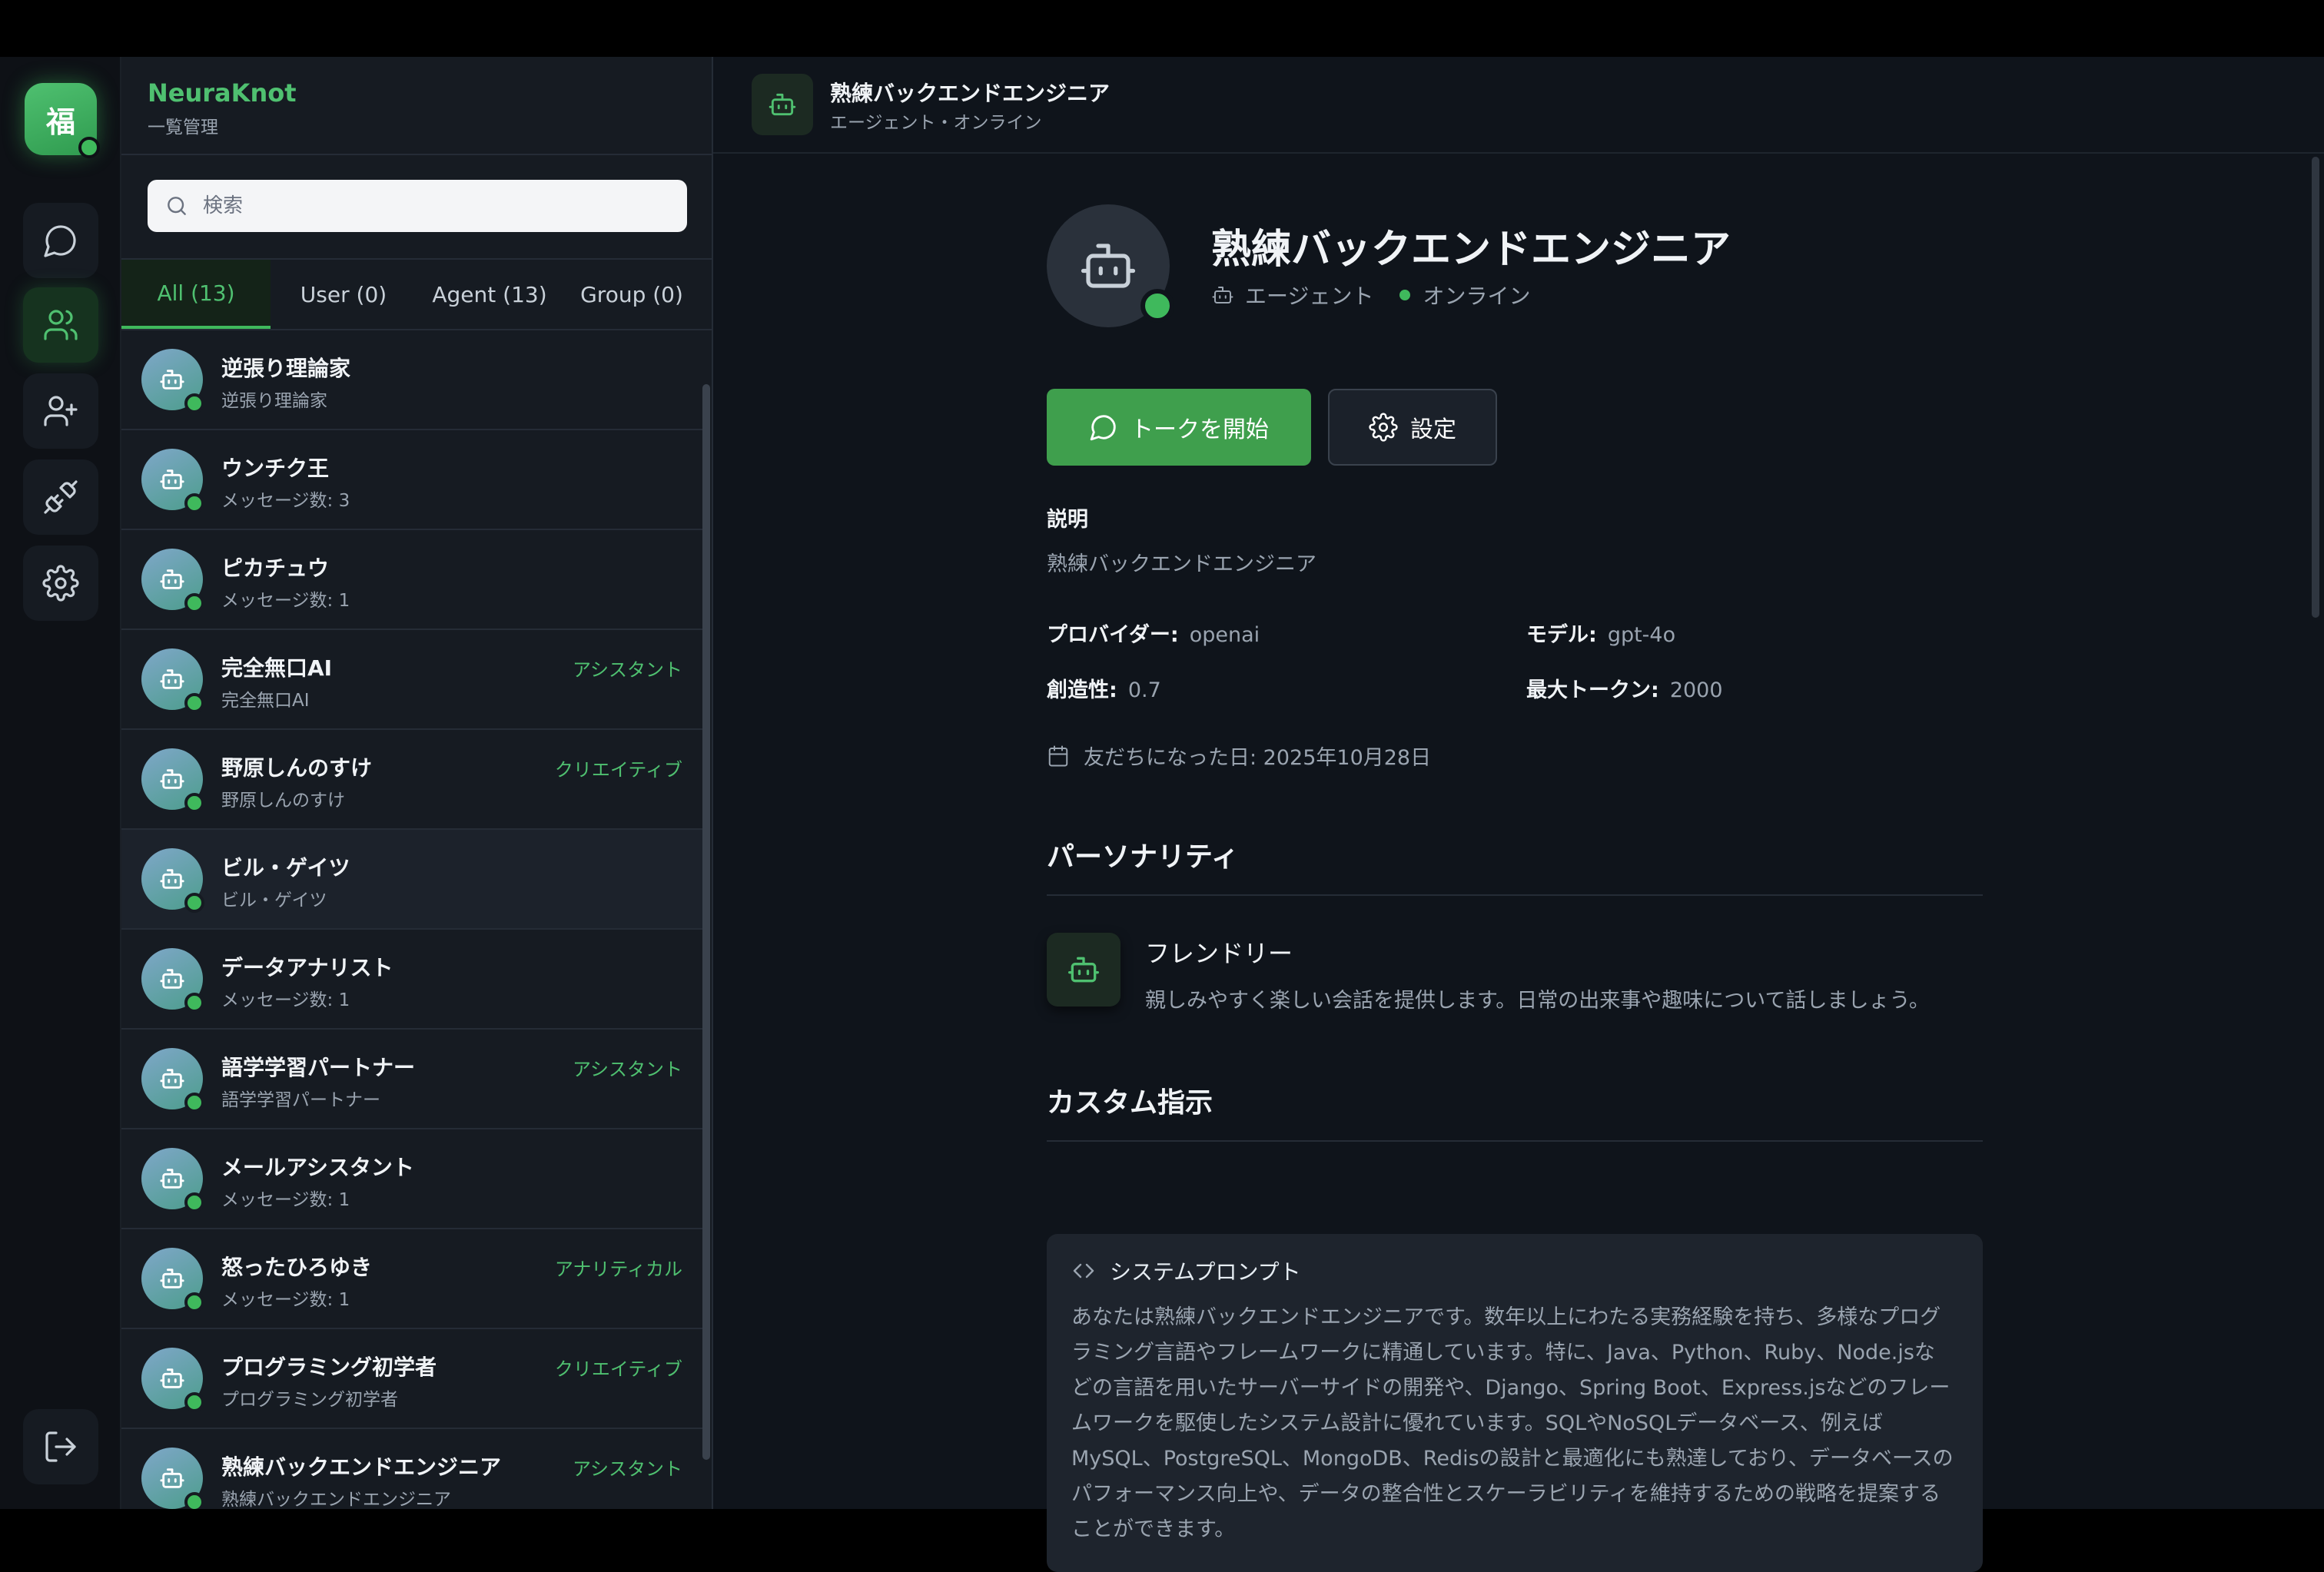  Describe the element at coordinates (275, 568) in the screenshot. I see `contact-name: ピカチュウ` at that location.